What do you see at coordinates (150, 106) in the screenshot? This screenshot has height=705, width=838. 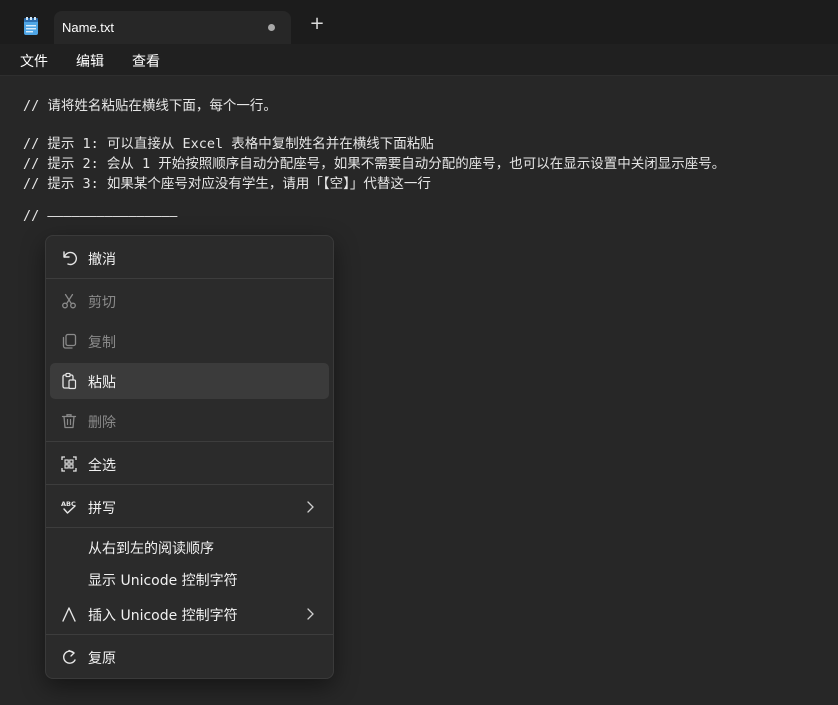 I see `editor-line-1: // 请将姓名粘贴在横线下面，每个一行。` at bounding box center [150, 106].